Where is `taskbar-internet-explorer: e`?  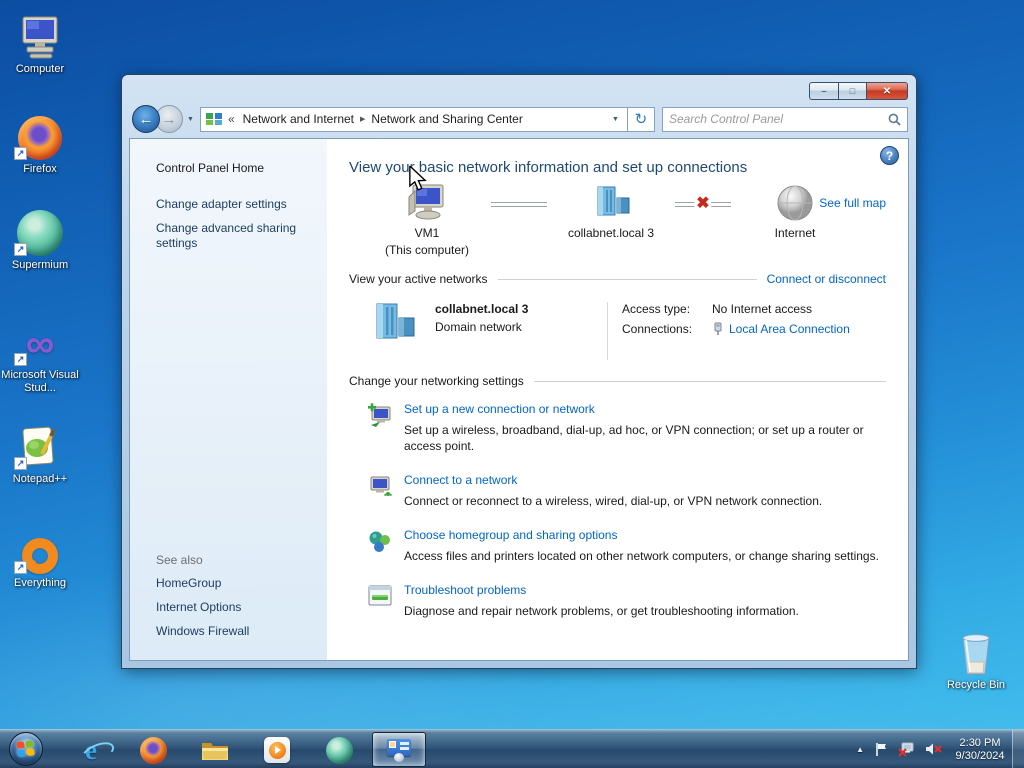 taskbar-internet-explorer: e is located at coordinates (91, 750).